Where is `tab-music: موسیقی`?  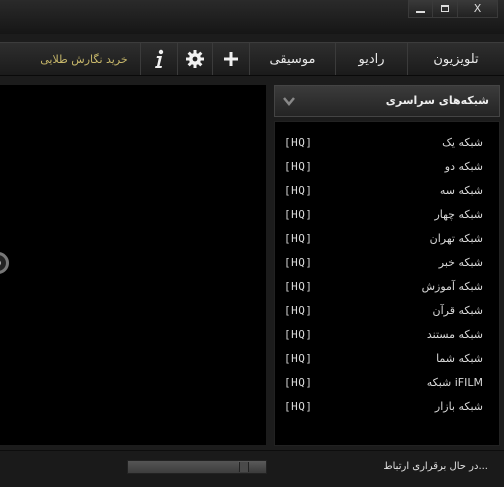
tab-music: موسیقی is located at coordinates (292, 59).